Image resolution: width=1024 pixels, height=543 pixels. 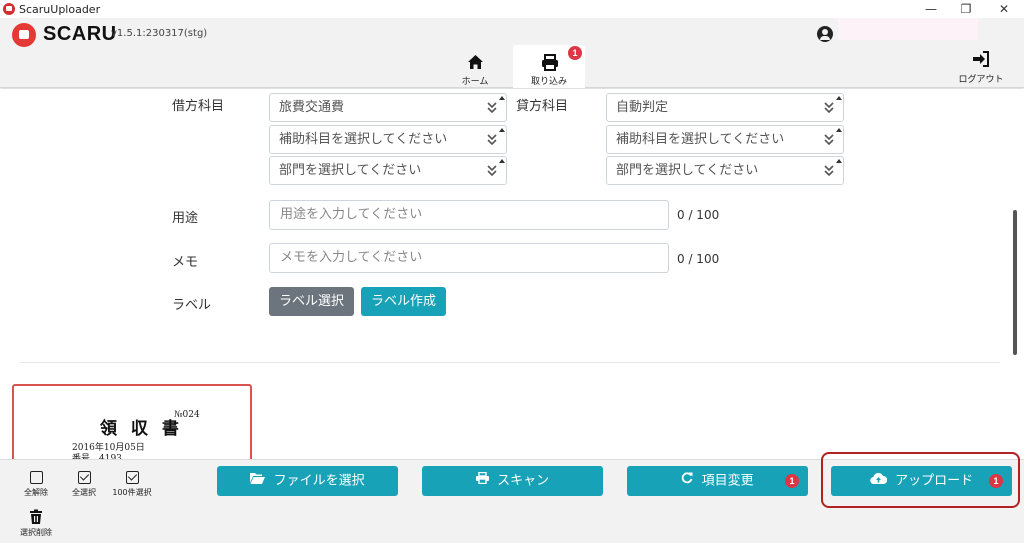 What do you see at coordinates (469, 215) in the screenshot?
I see `purpose-input: 用途を入力してください` at bounding box center [469, 215].